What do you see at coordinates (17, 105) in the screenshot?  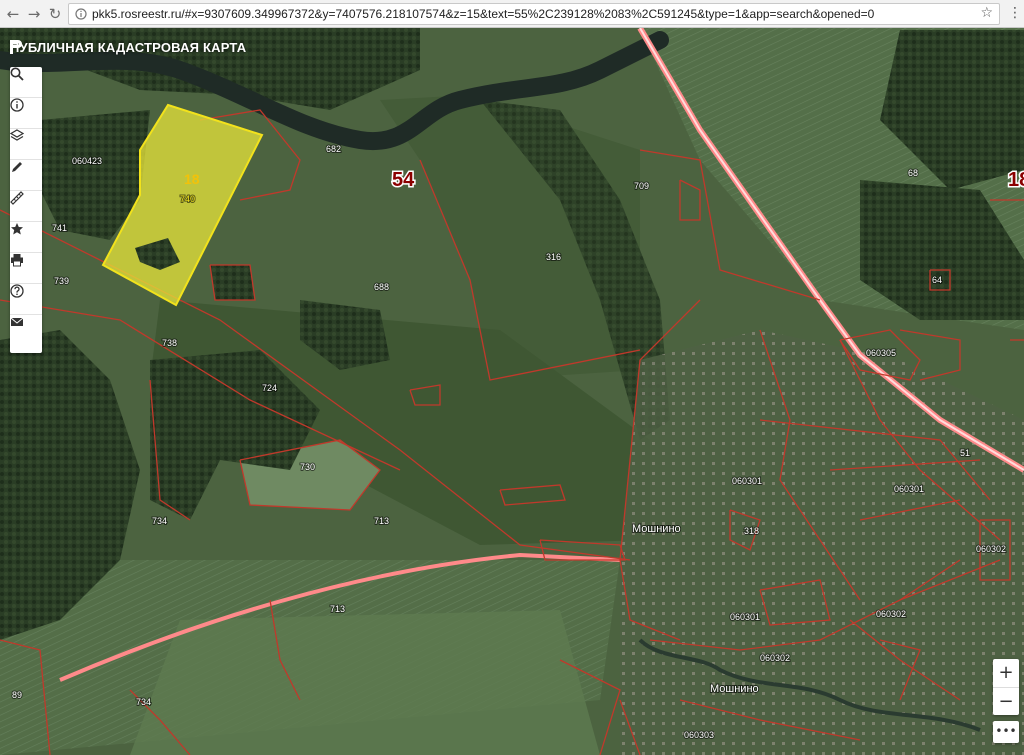 I see `info-icon` at bounding box center [17, 105].